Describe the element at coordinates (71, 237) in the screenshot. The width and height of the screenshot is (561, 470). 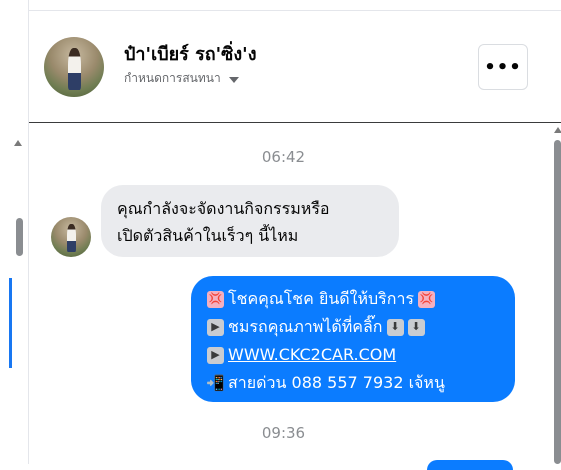
I see `sender-avatar` at that location.